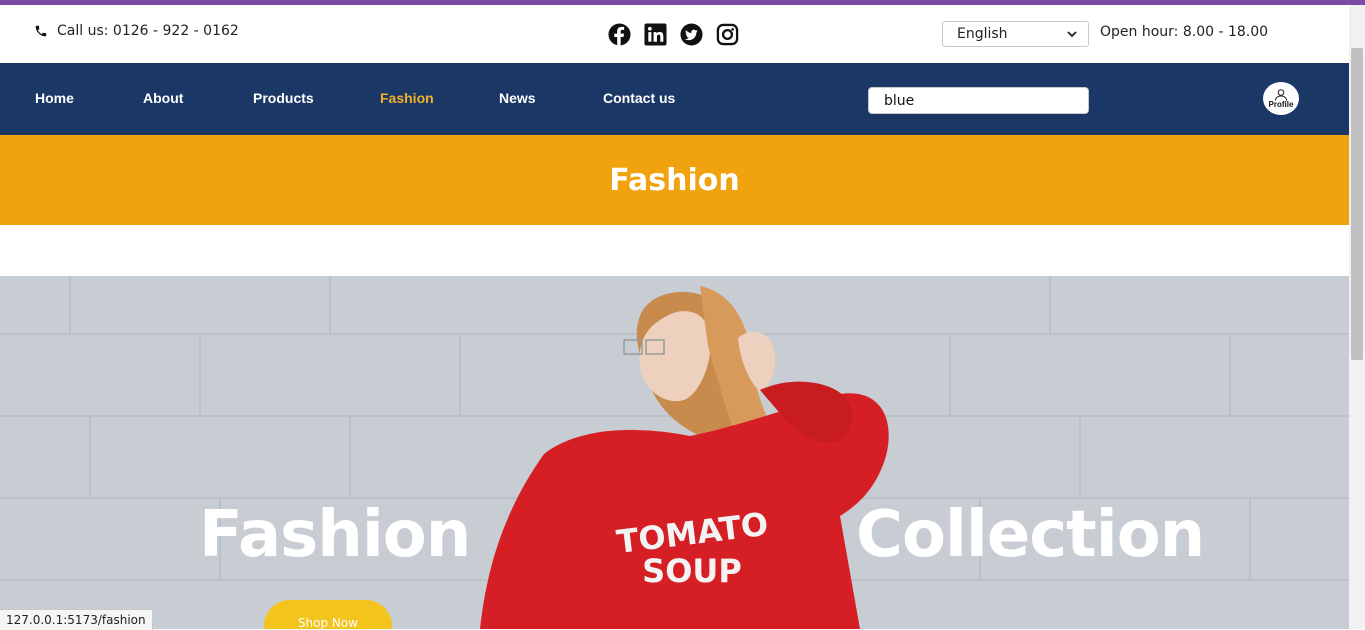 The width and height of the screenshot is (1365, 630). Describe the element at coordinates (407, 98) in the screenshot. I see `nav-fashion: Fashion` at that location.